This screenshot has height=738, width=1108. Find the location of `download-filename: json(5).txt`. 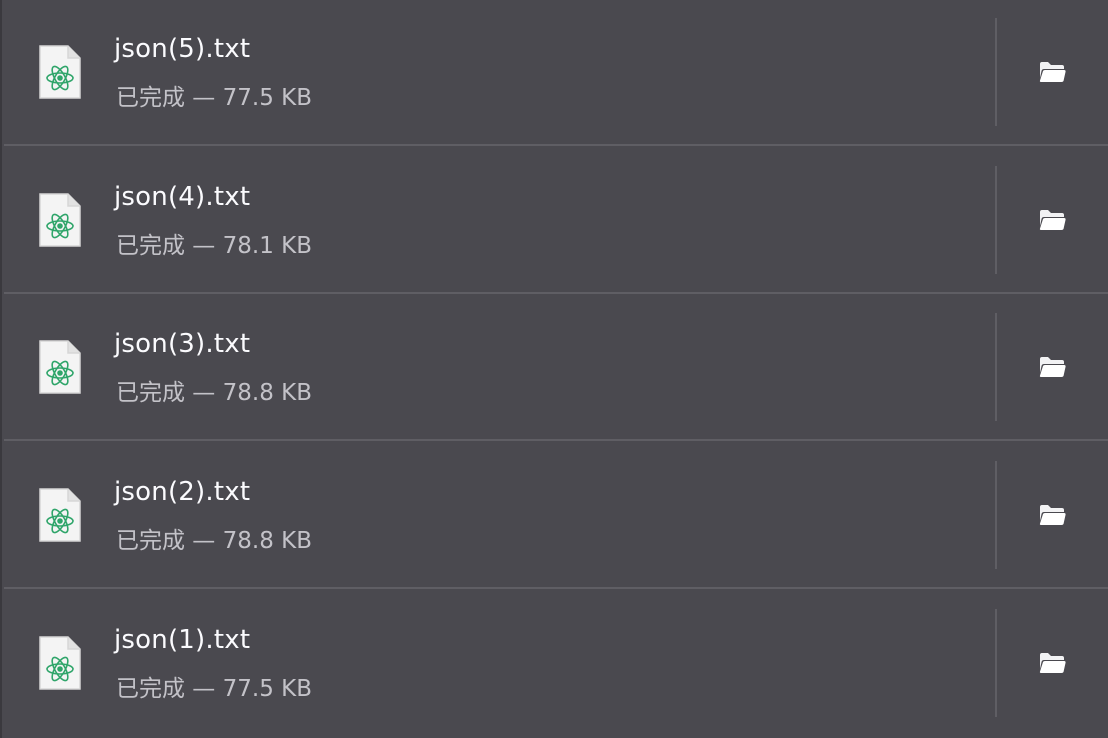

download-filename: json(5).txt is located at coordinates (182, 49).